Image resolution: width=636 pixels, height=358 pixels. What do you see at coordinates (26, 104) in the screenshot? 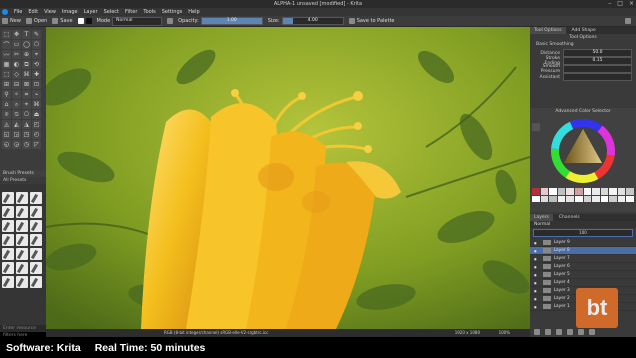
I see `tool-31-icon: ⌖` at bounding box center [26, 104].